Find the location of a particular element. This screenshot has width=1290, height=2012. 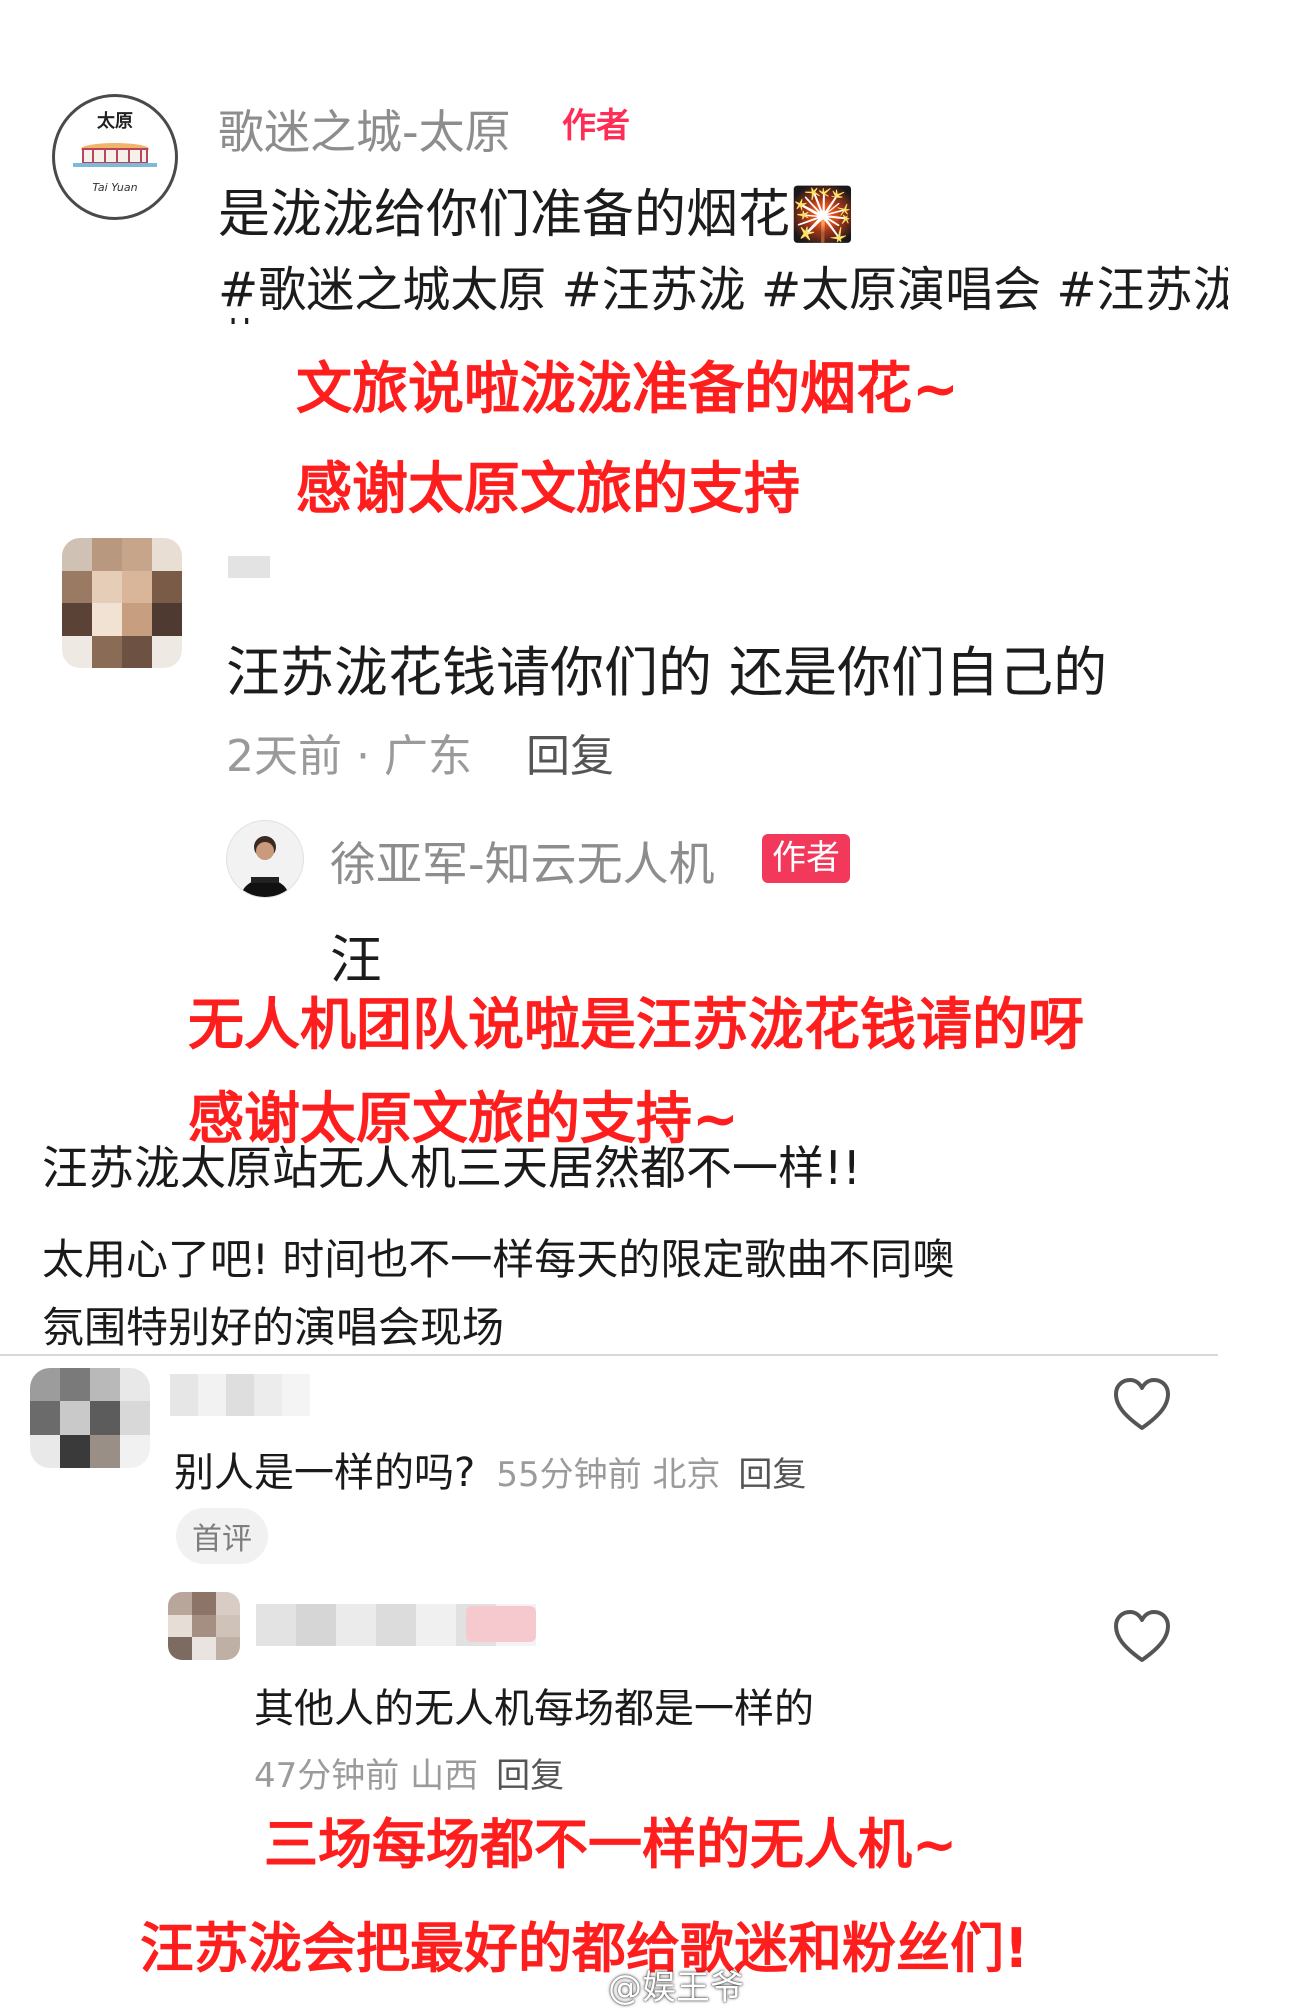

watermark-text: @娱王爷 is located at coordinates (676, 1988).